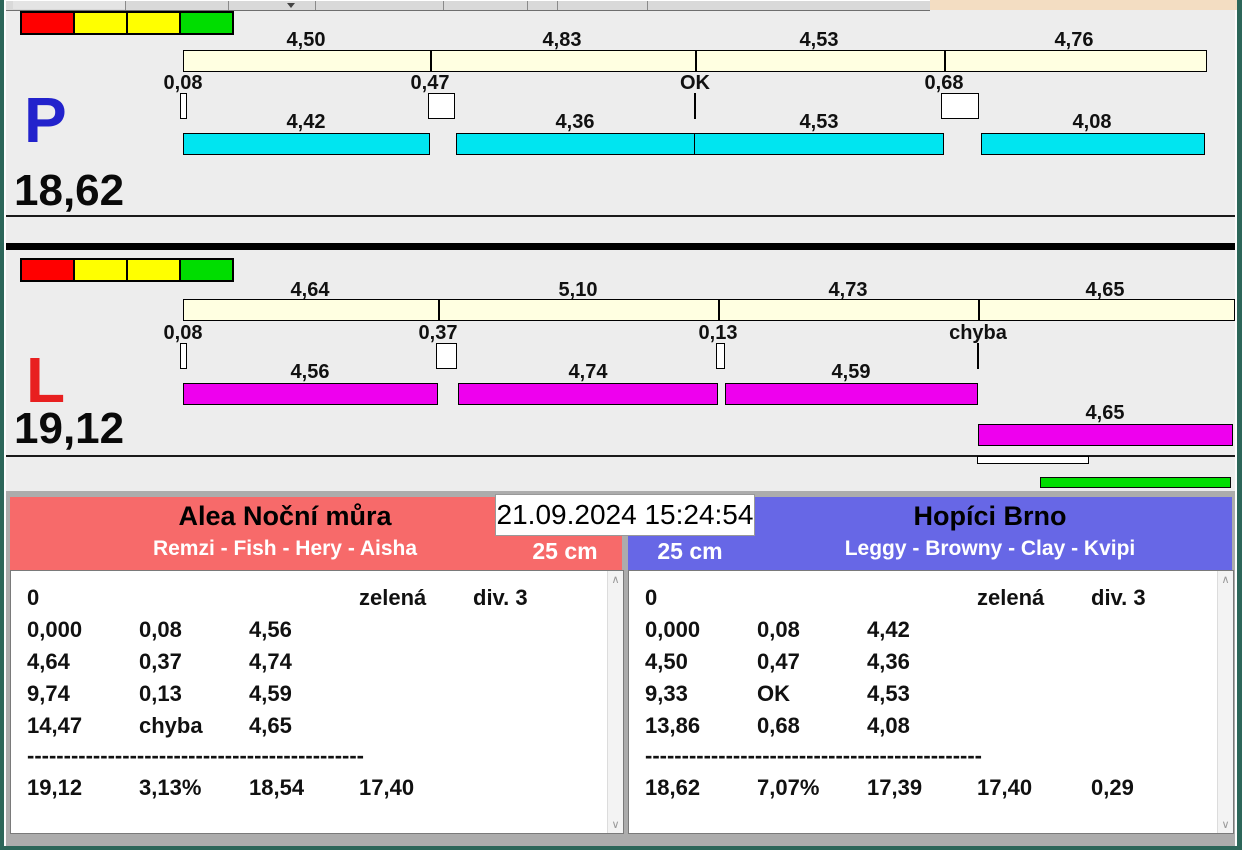  What do you see at coordinates (1105, 290) in the screenshot?
I see `split-label: 4,65` at bounding box center [1105, 290].